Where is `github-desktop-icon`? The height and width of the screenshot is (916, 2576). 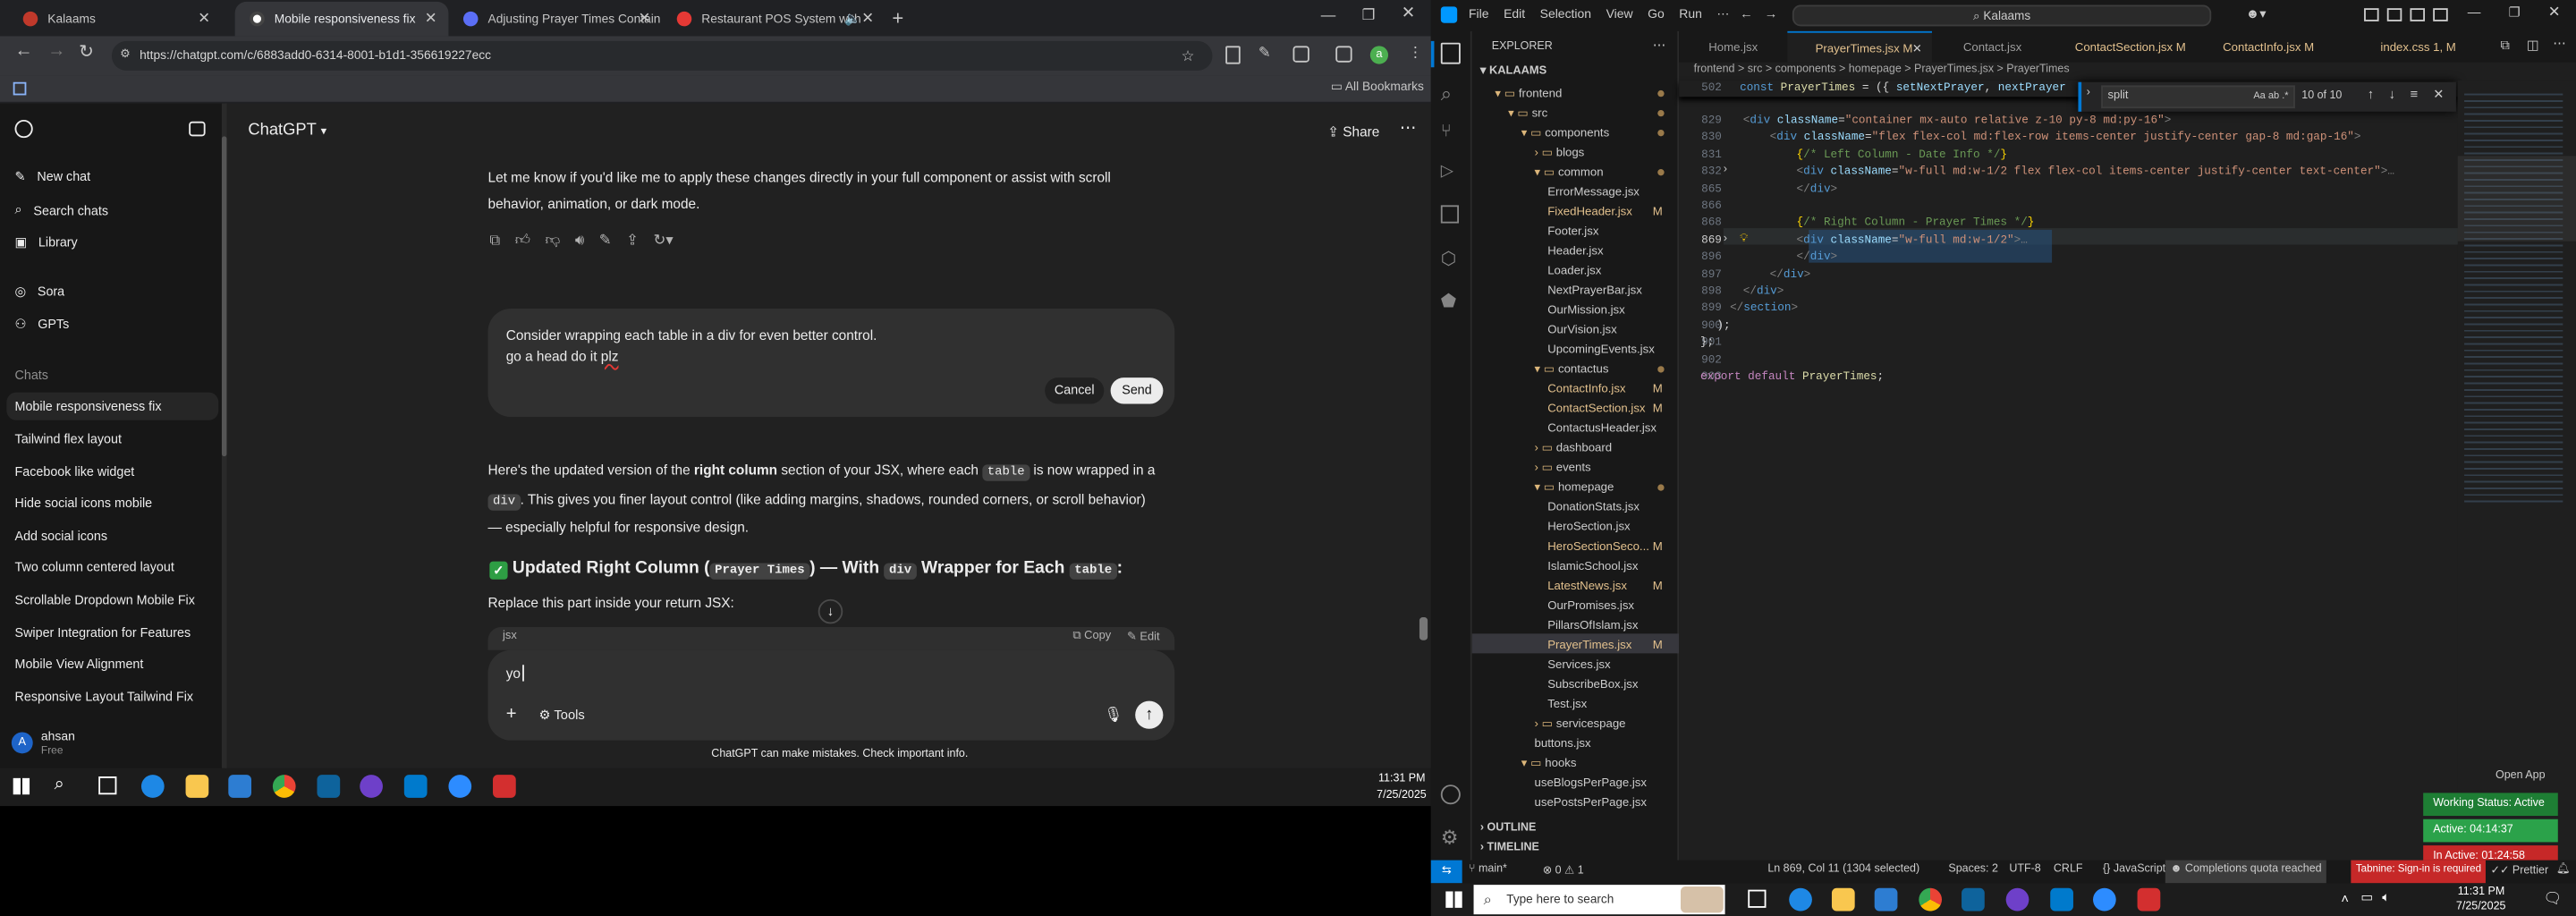 github-desktop-icon is located at coordinates (371, 786).